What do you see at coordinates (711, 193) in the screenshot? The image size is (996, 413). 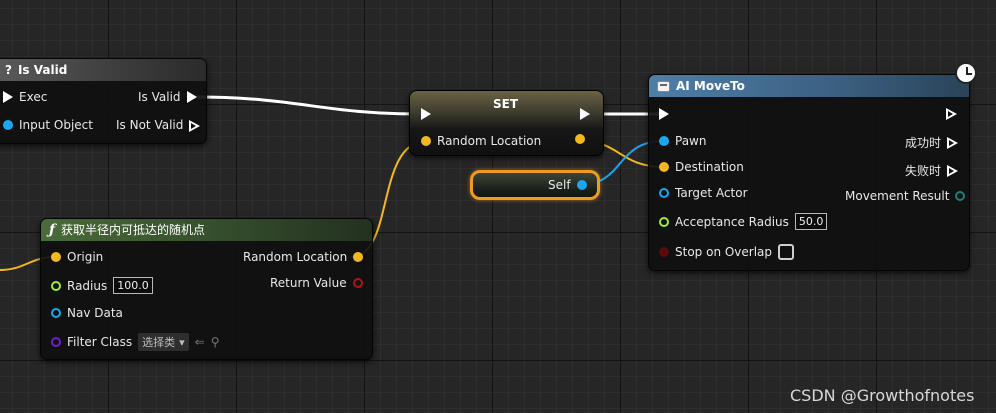 I see `target-actor-label: Target Actor` at bounding box center [711, 193].